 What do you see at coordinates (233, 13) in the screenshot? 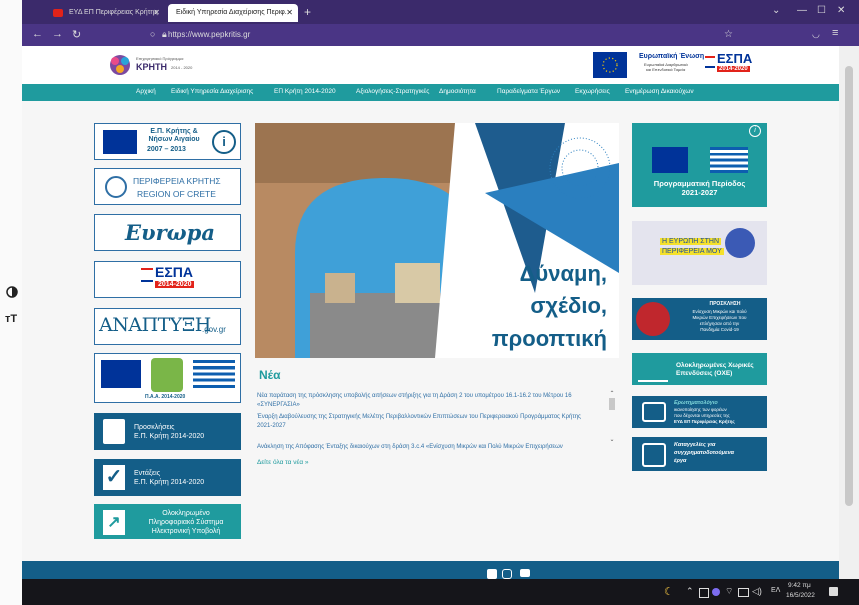
I see `tab-active: Ειδική Υπηρεσία Διαχείρισης Περιφ. ✕` at bounding box center [233, 13].